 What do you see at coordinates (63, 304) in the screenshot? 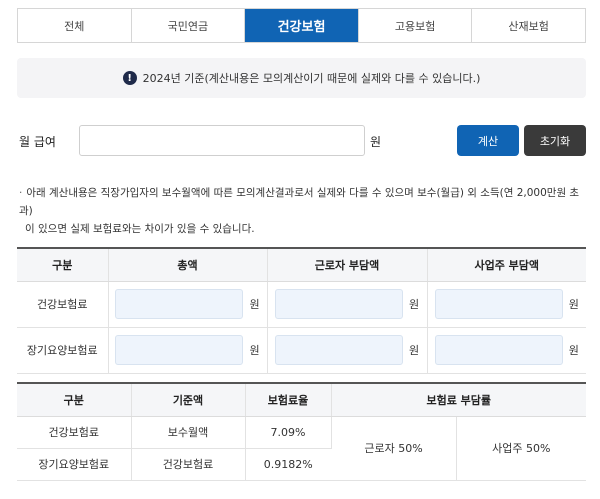
I see `row-label-health: 건강보험료` at bounding box center [63, 304].